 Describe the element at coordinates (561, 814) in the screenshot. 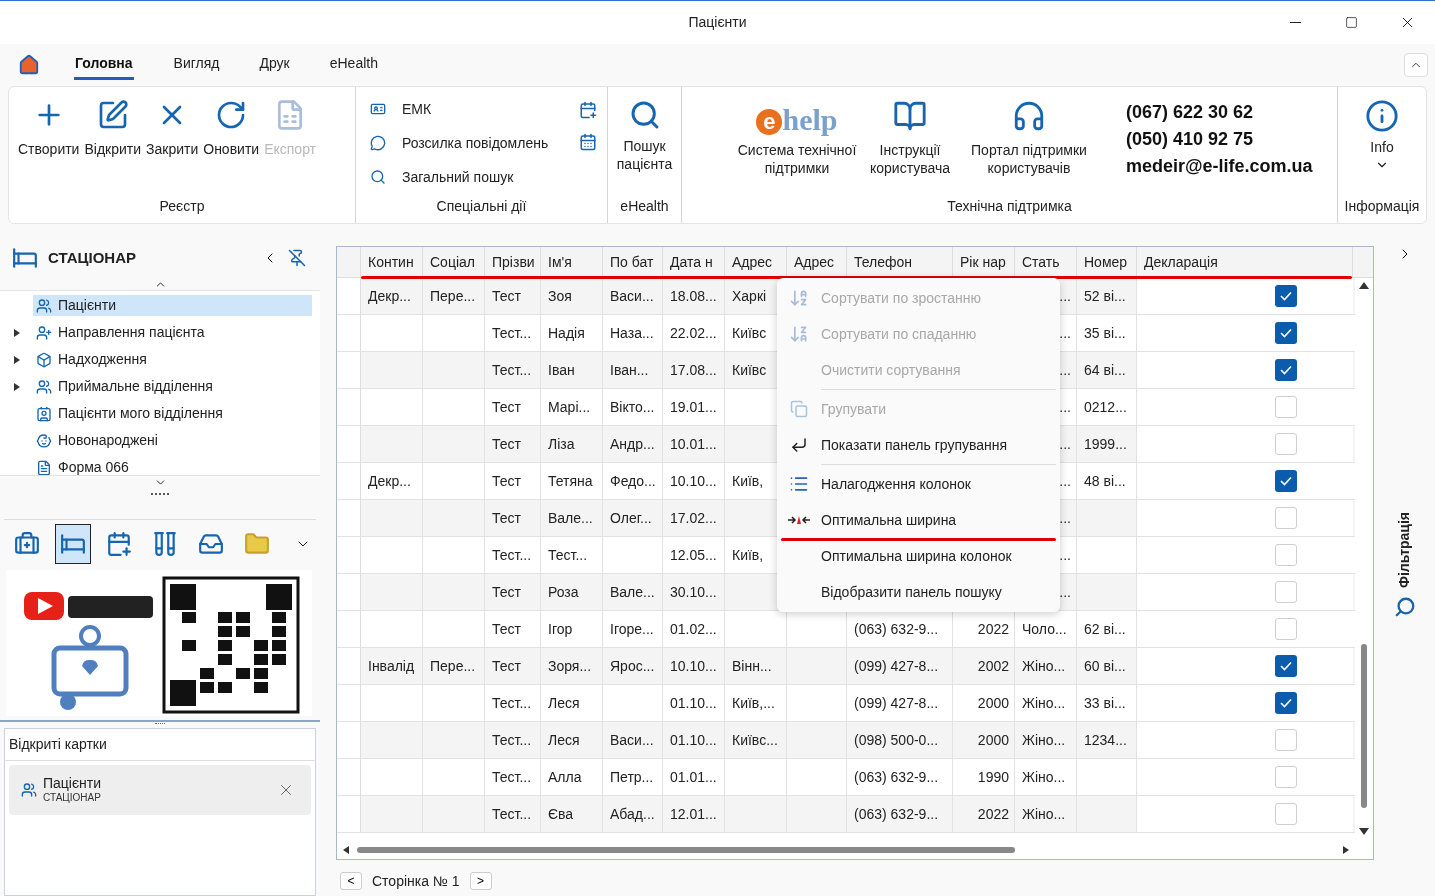

I see `table-cell-text: Єва` at that location.